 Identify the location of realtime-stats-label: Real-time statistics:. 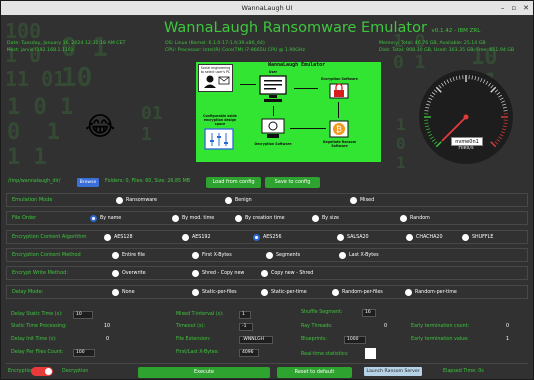
(325, 354).